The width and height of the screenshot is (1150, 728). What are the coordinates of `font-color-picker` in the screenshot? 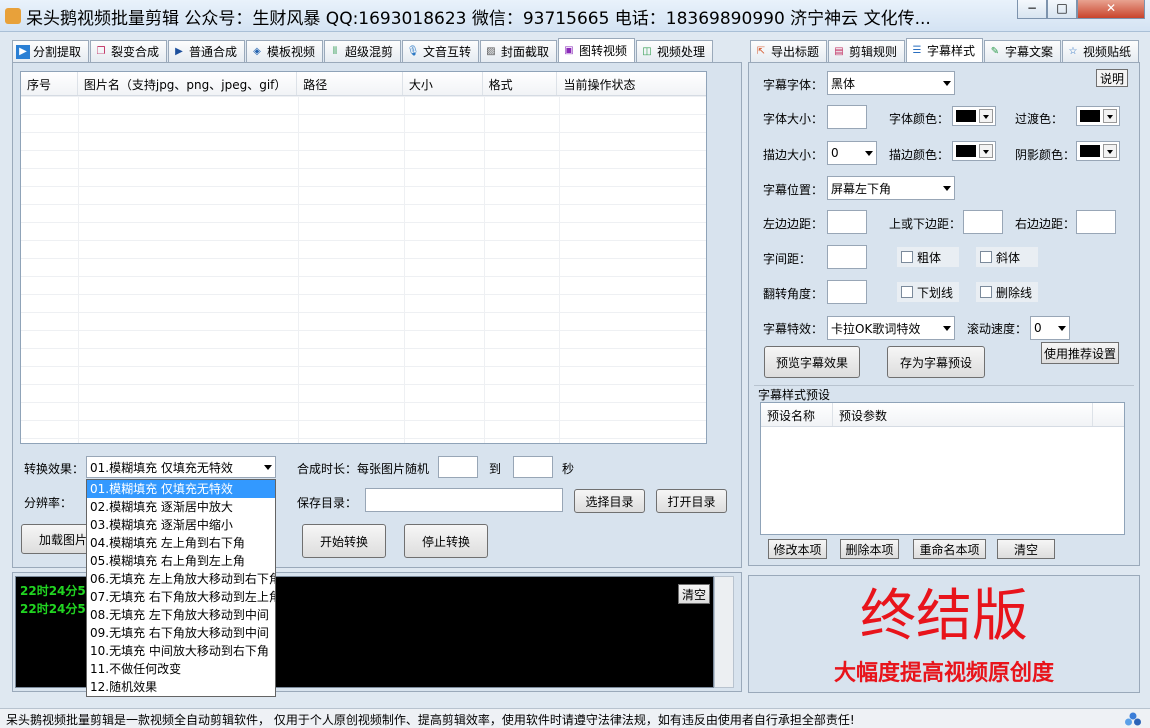 It's located at (974, 116).